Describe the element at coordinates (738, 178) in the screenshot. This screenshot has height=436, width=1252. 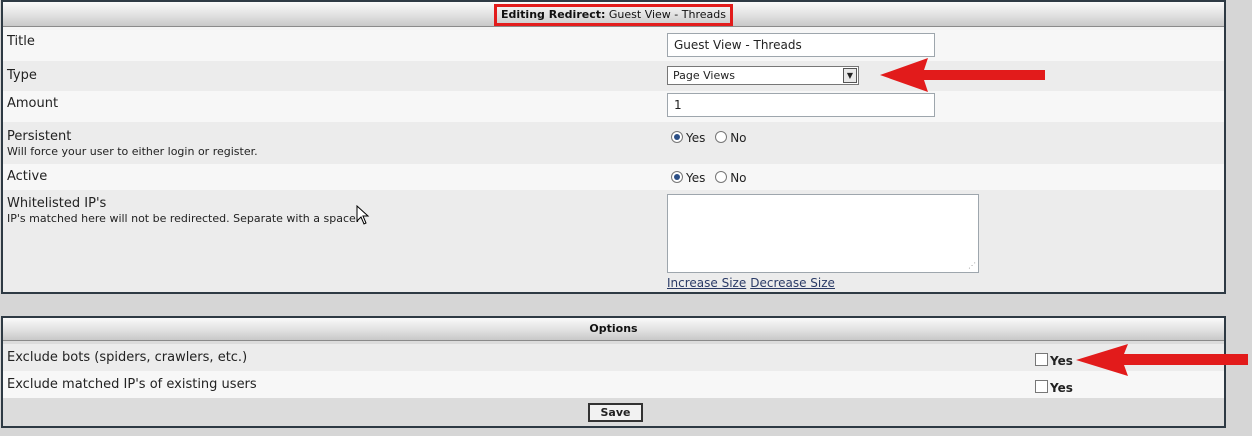
I see `active-no-label: No` at that location.